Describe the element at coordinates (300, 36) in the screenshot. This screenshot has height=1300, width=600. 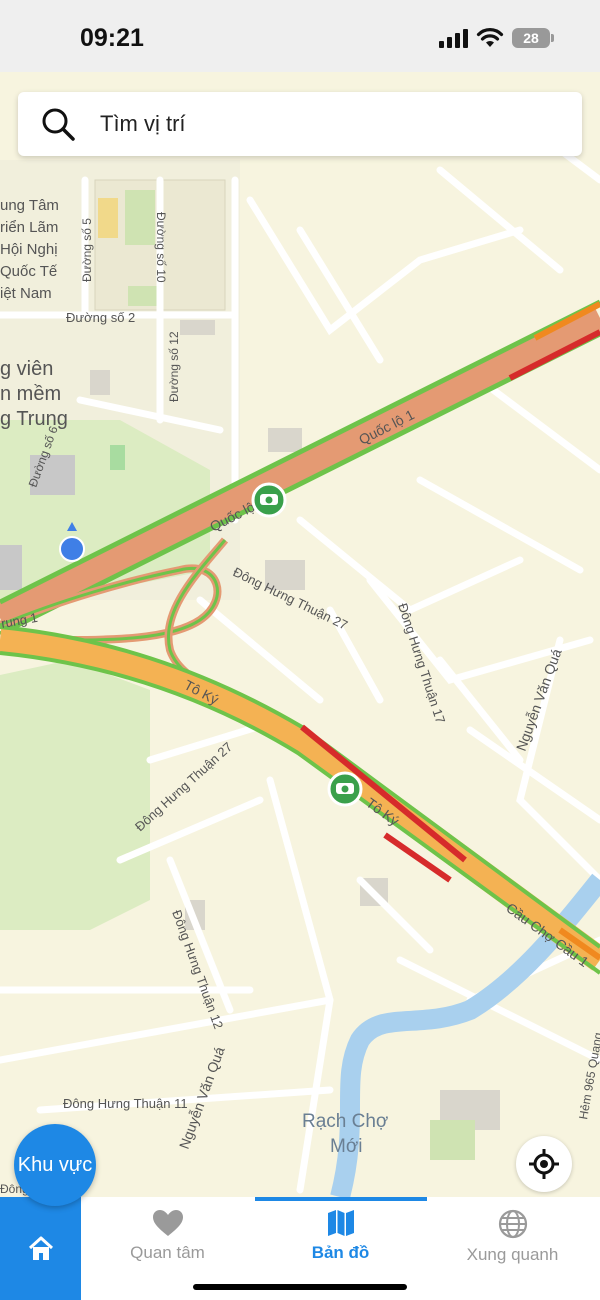
I see `status-bar: 09:21 28` at that location.